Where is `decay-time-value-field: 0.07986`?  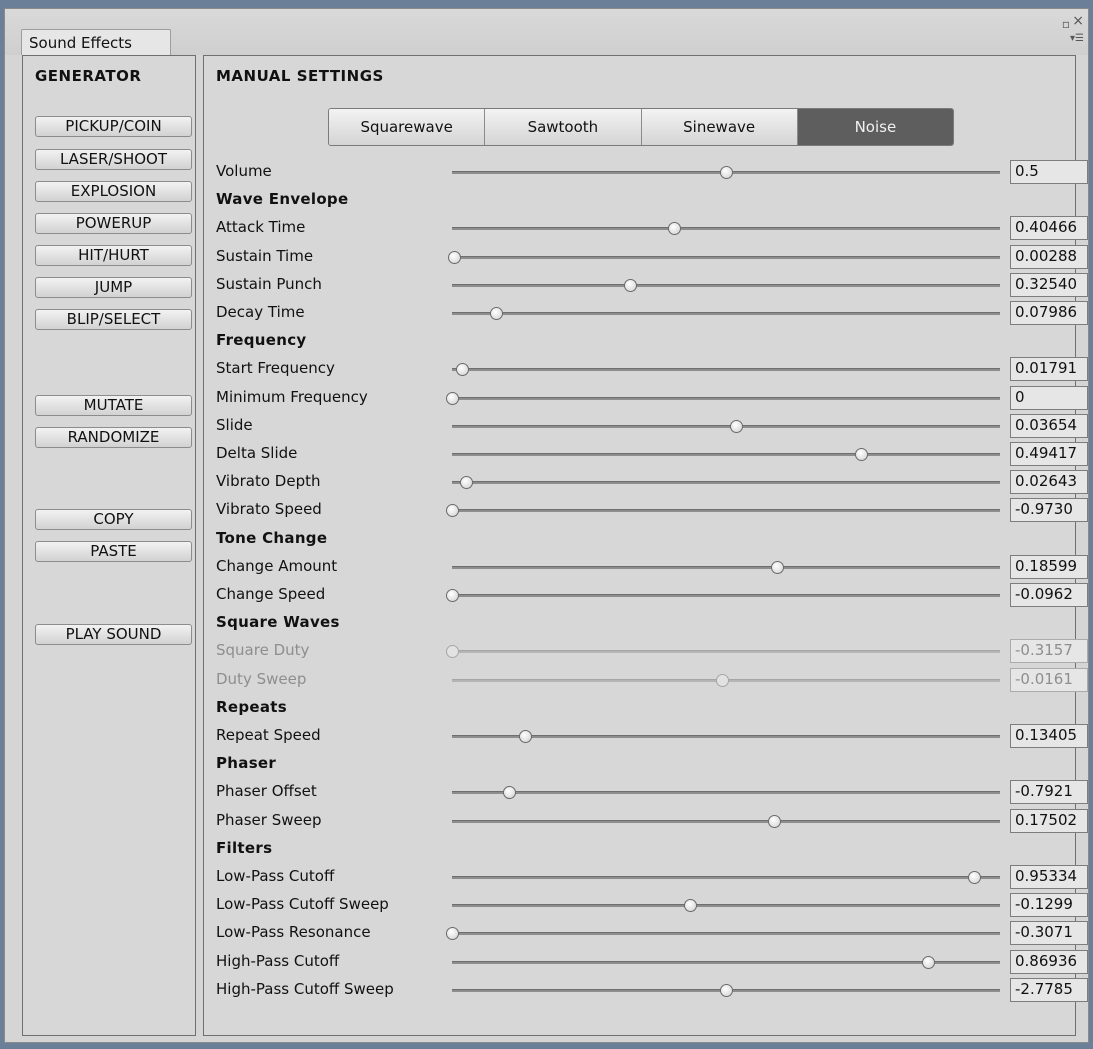 decay-time-value-field: 0.07986 is located at coordinates (1049, 313).